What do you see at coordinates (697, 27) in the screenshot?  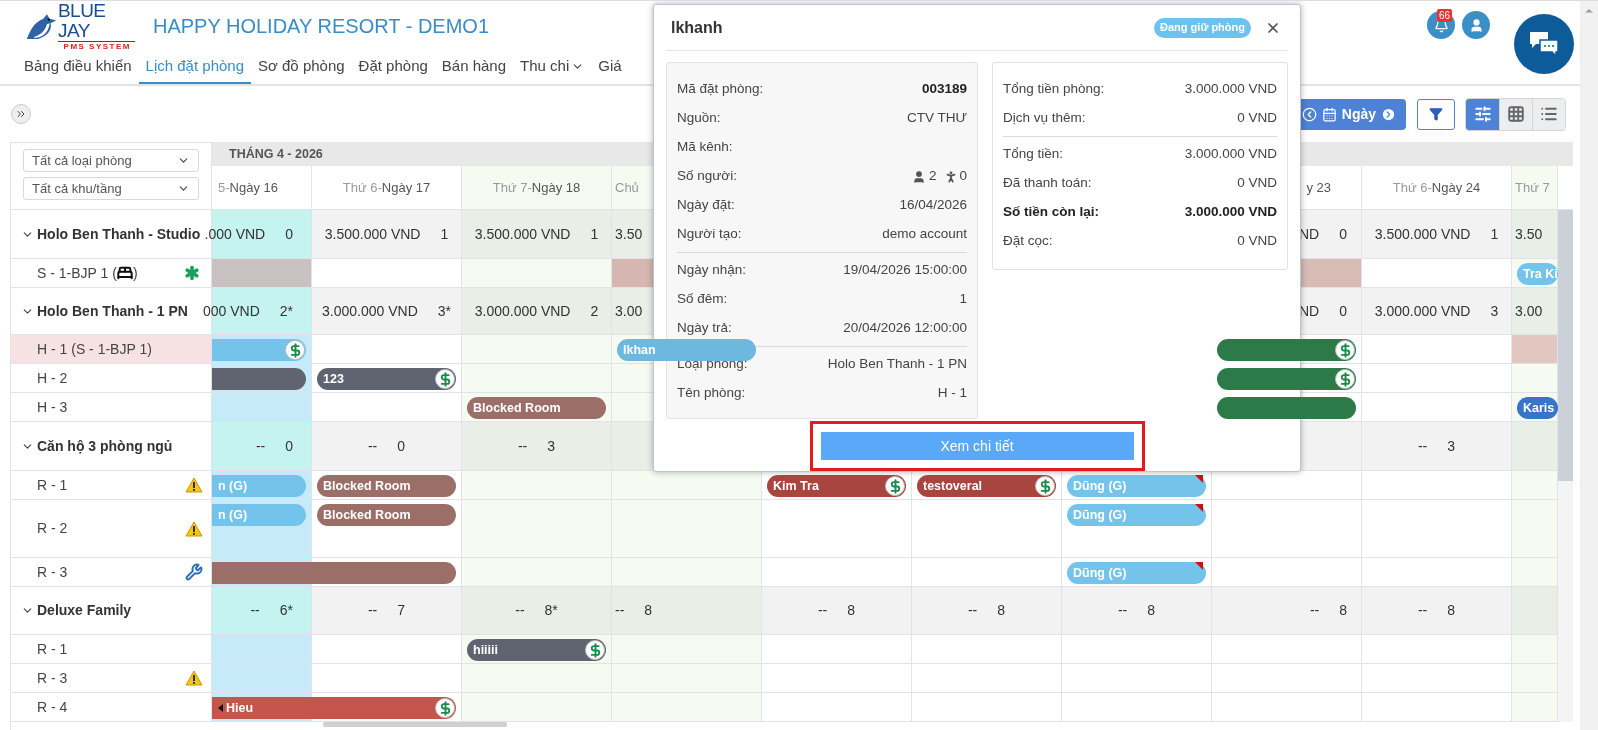 I see `popup-title: lkhanh` at bounding box center [697, 27].